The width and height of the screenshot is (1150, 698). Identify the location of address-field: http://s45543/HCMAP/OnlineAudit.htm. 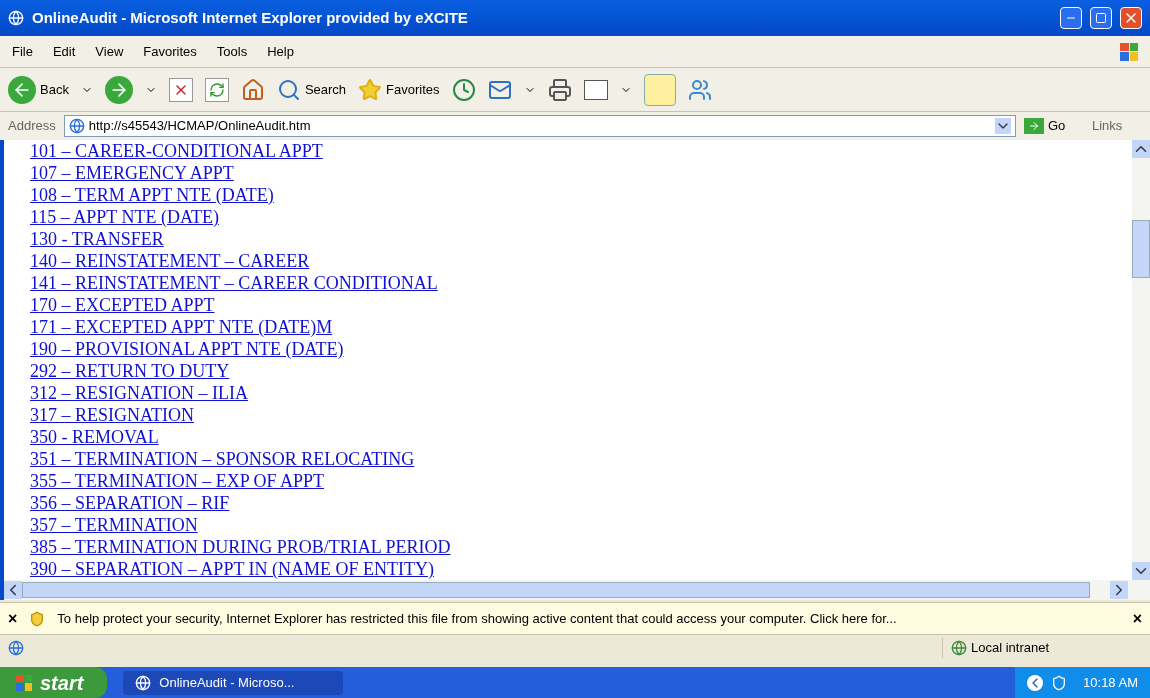
(539, 126).